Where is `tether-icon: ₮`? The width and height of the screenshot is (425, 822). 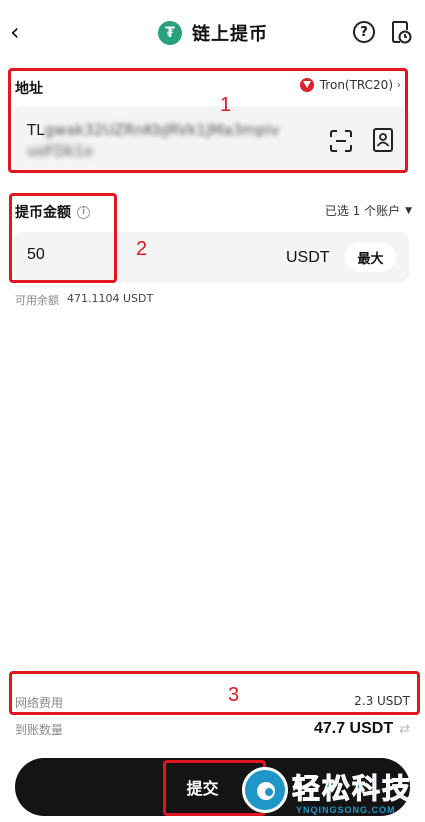
tether-icon: ₮ is located at coordinates (170, 33).